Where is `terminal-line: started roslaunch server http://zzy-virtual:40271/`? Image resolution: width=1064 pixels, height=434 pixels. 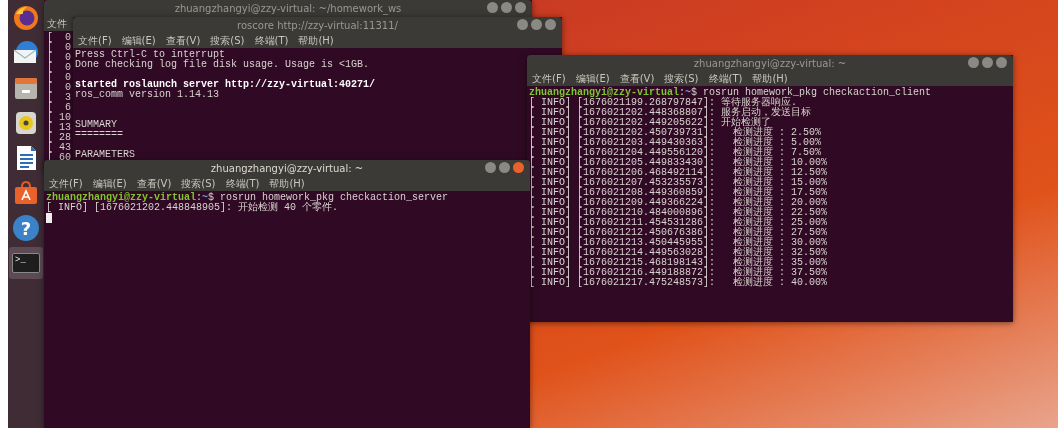 terminal-line: started roslaunch server http://zzy-virtual:40271/ is located at coordinates (225, 85).